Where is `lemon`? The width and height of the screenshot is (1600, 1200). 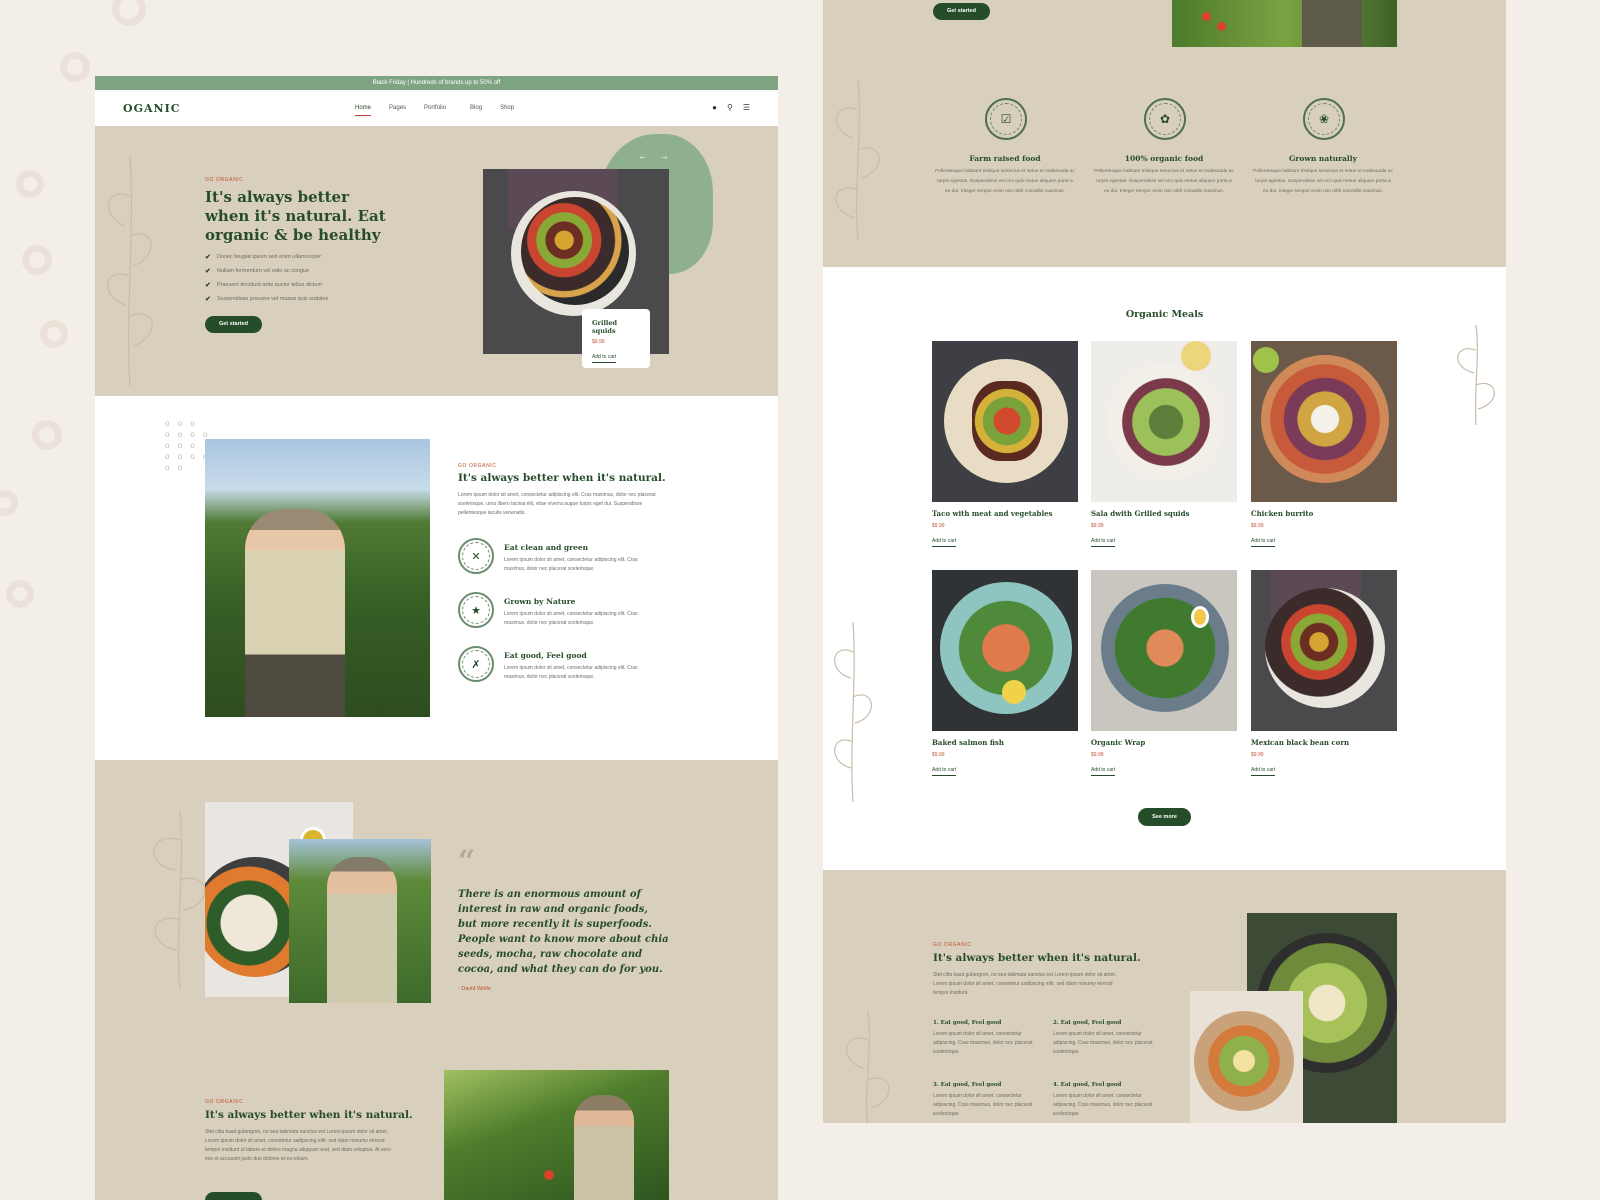 lemon is located at coordinates (1014, 692).